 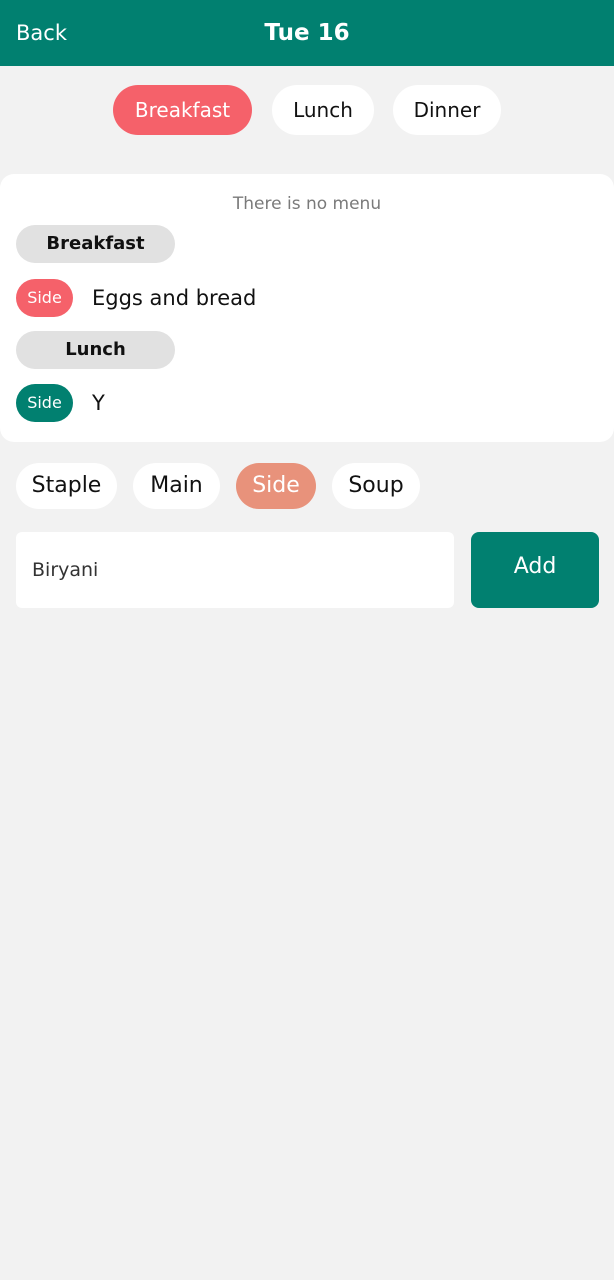 I want to click on meal-tab-breakfast: Breakfast, so click(x=182, y=110).